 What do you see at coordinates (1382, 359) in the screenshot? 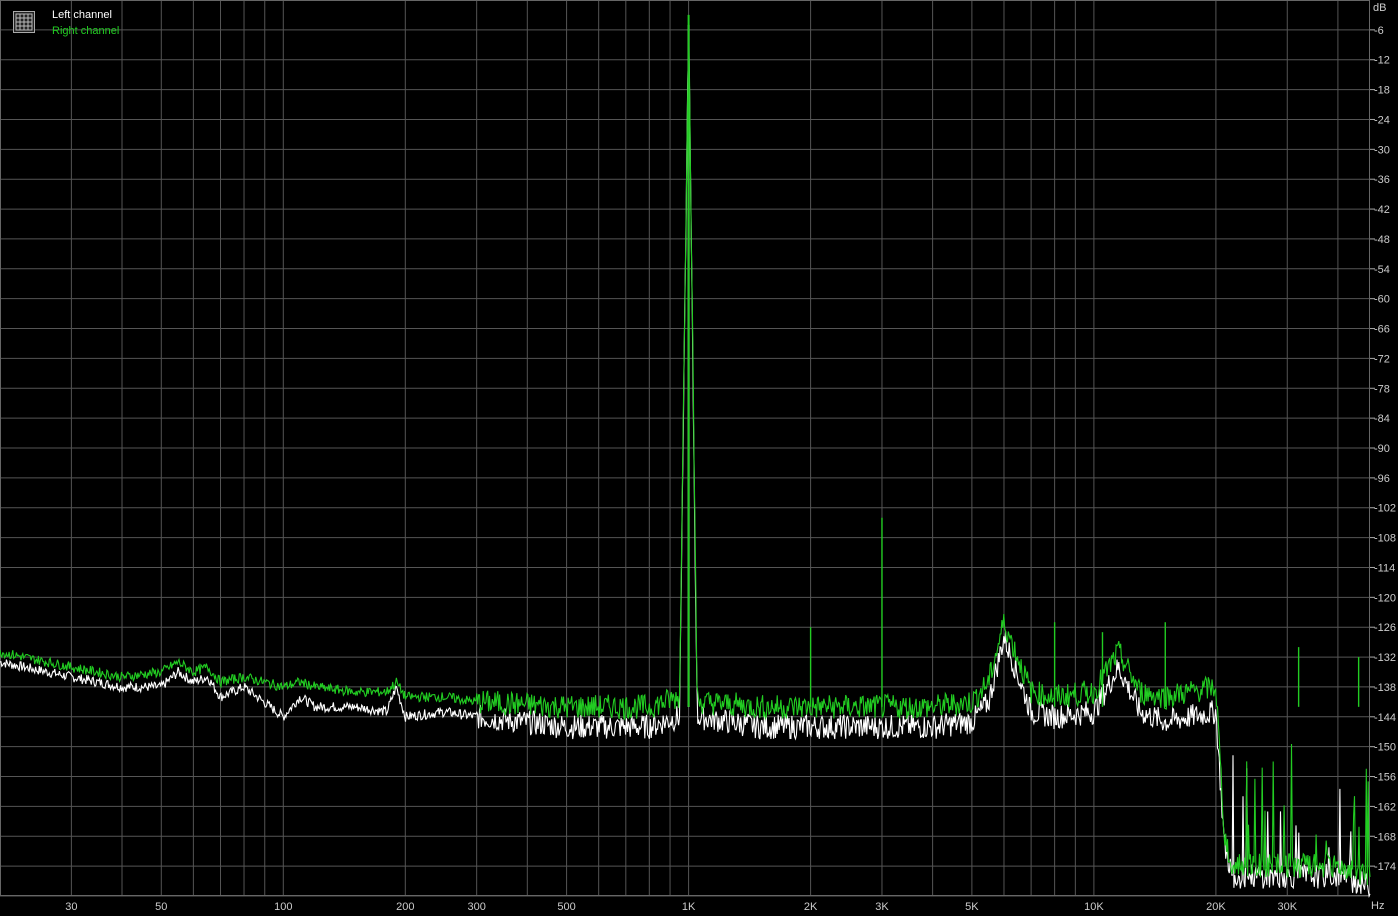
I see `y-tick-label: -72` at bounding box center [1382, 359].